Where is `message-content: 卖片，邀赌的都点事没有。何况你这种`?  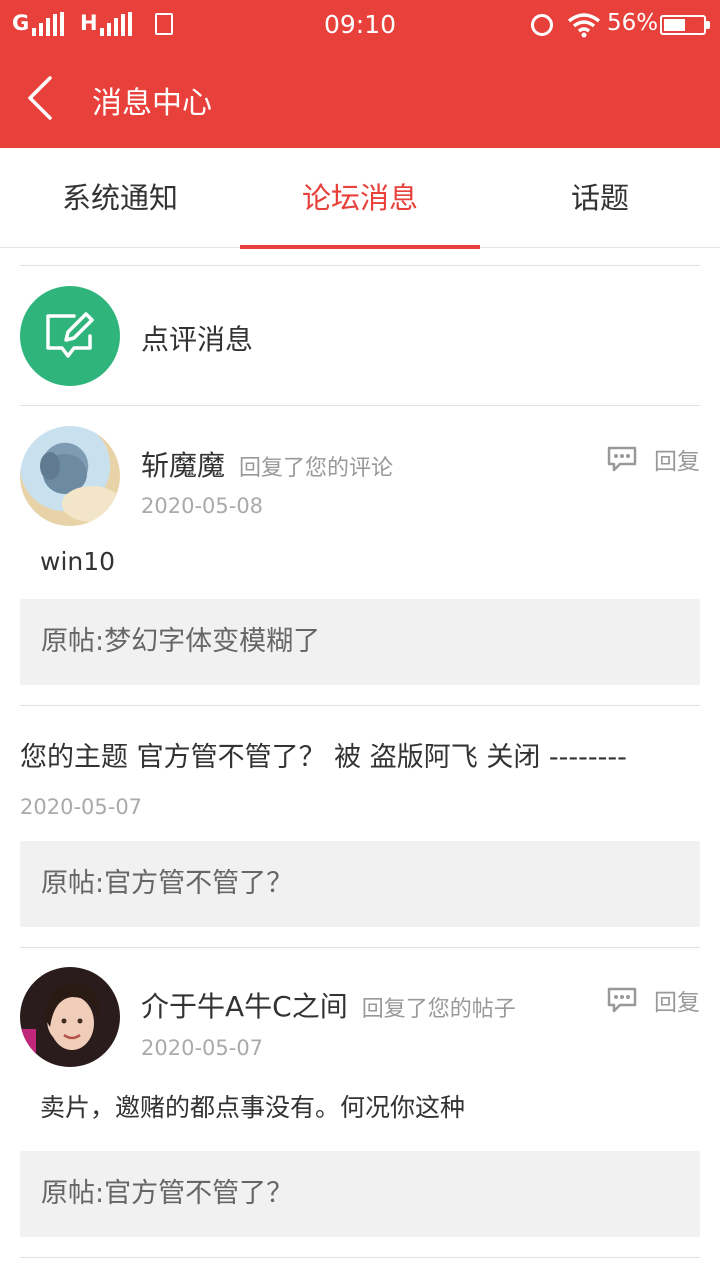 message-content: 卖片，邀赌的都点事没有。何况你这种 is located at coordinates (253, 1107).